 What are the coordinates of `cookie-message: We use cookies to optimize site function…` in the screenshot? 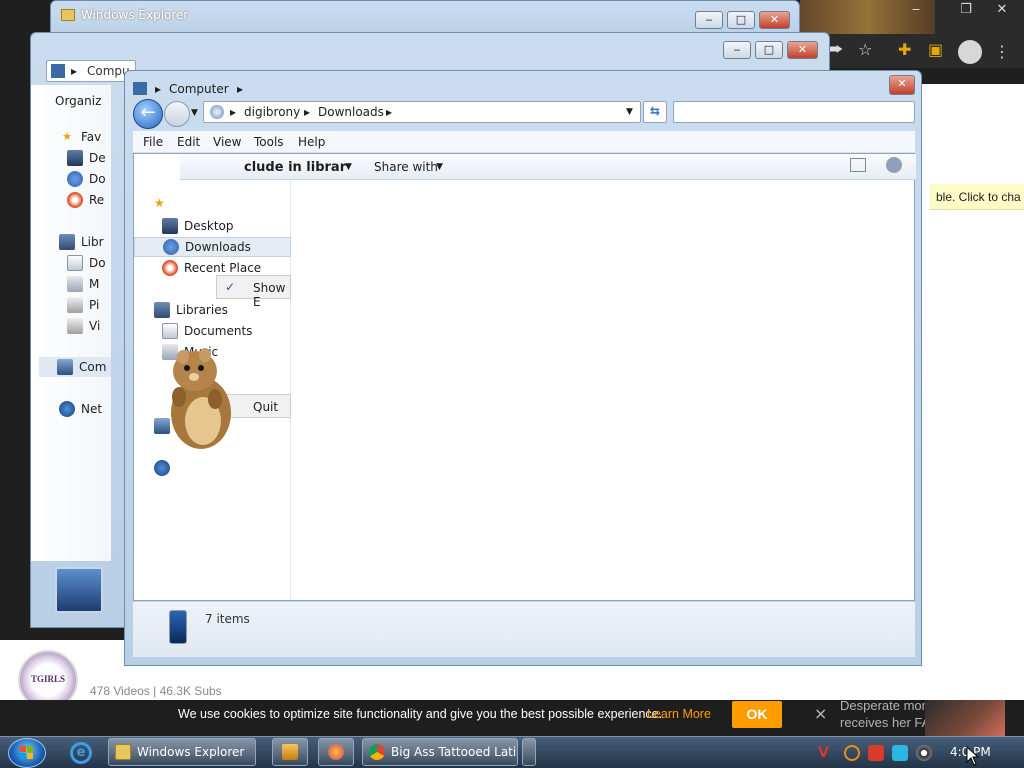 It's located at (420, 714).